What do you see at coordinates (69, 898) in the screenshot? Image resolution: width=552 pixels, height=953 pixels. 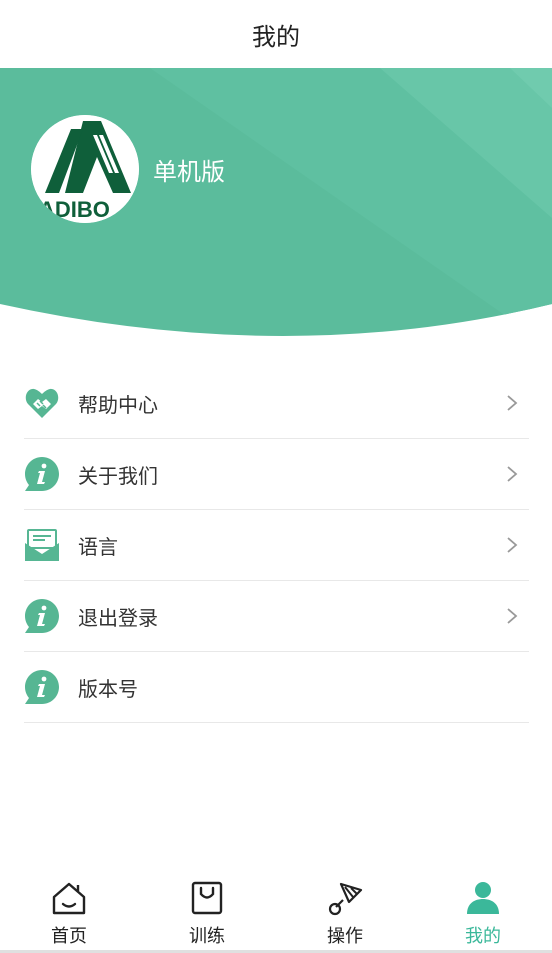 I see `home-icon` at bounding box center [69, 898].